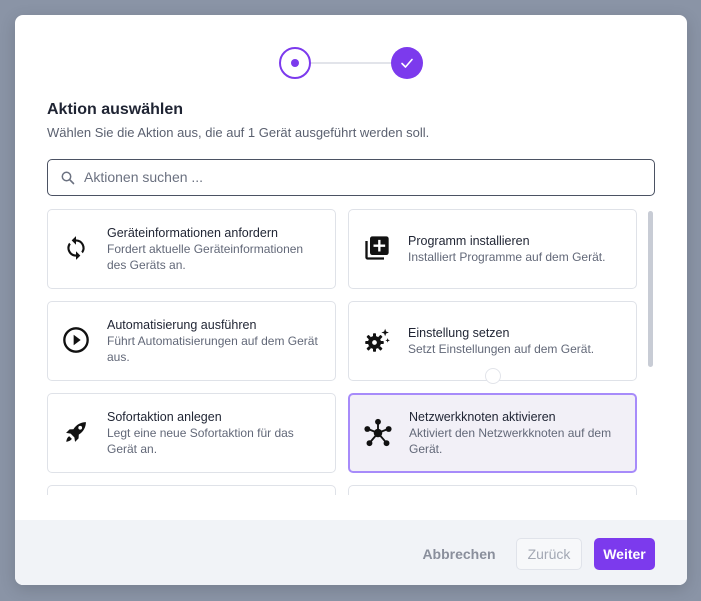 This screenshot has width=701, height=601. I want to click on step-dot-icon, so click(295, 63).